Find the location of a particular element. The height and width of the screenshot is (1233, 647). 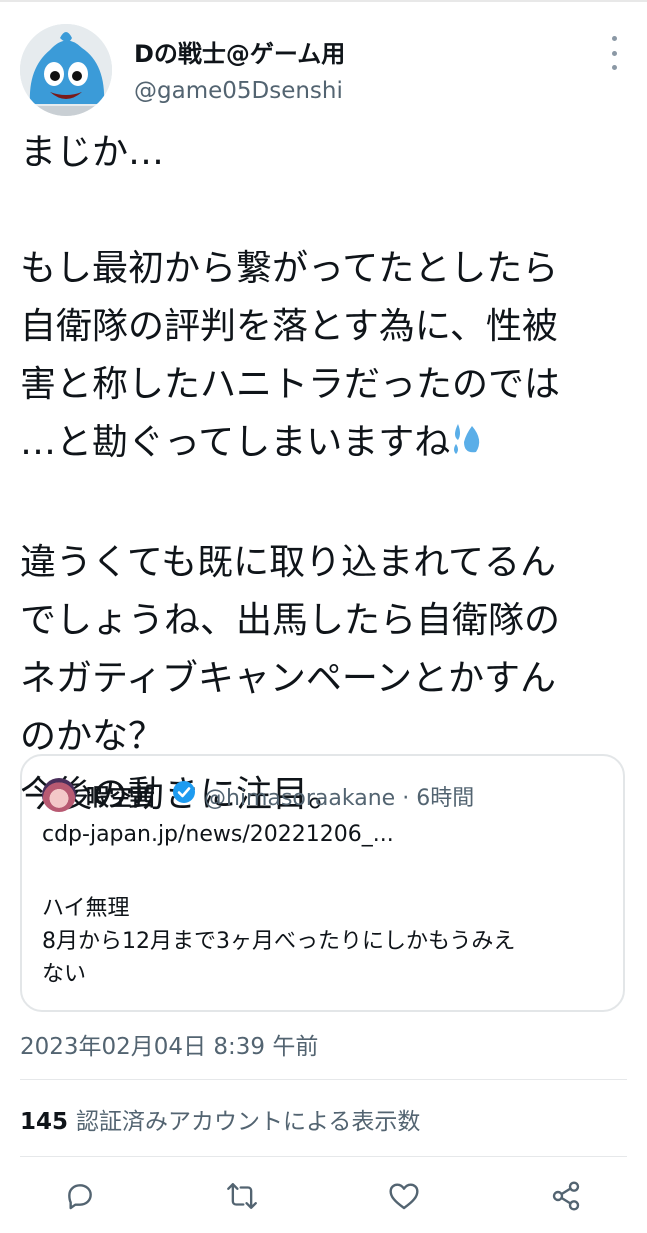

sweat-droplets-icon is located at coordinates (469, 447).